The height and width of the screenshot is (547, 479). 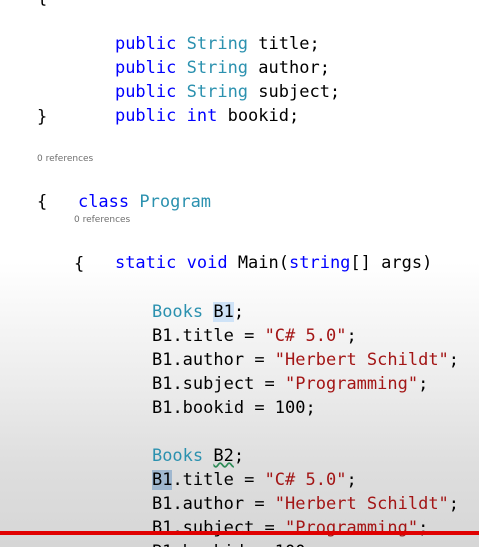 What do you see at coordinates (79, 264) in the screenshot?
I see `main-open-brace: {` at bounding box center [79, 264].